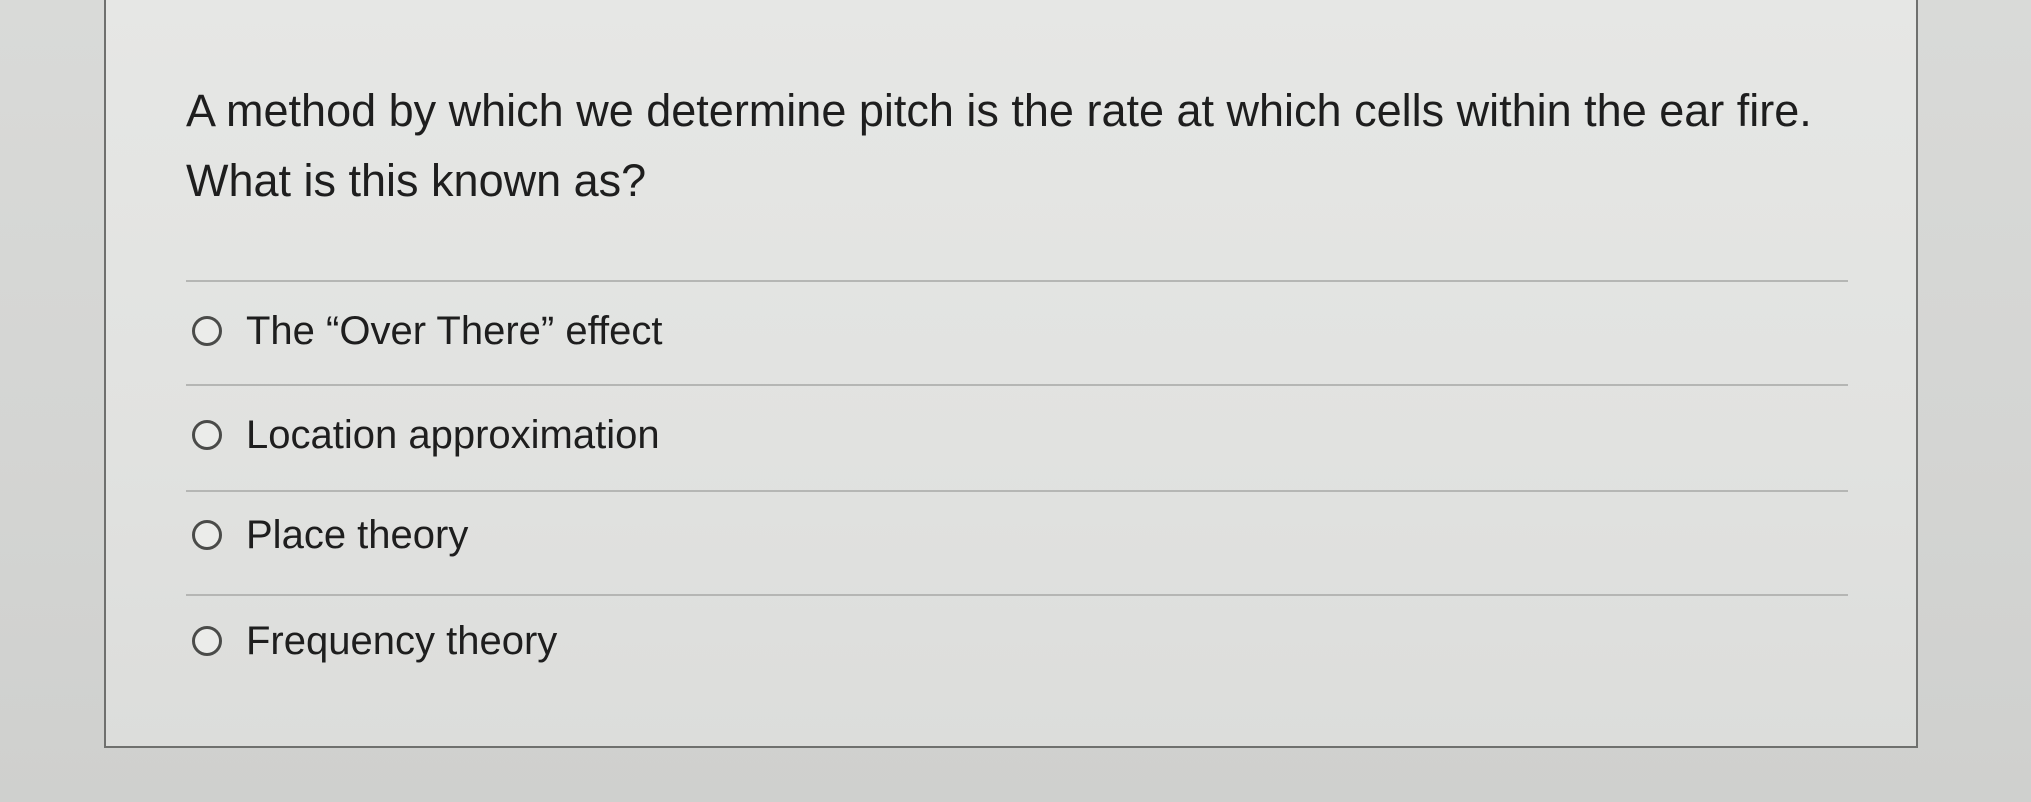 Image resolution: width=2031 pixels, height=802 pixels. Describe the element at coordinates (454, 330) in the screenshot. I see `answer-option-label: The “Over There” effect` at that location.